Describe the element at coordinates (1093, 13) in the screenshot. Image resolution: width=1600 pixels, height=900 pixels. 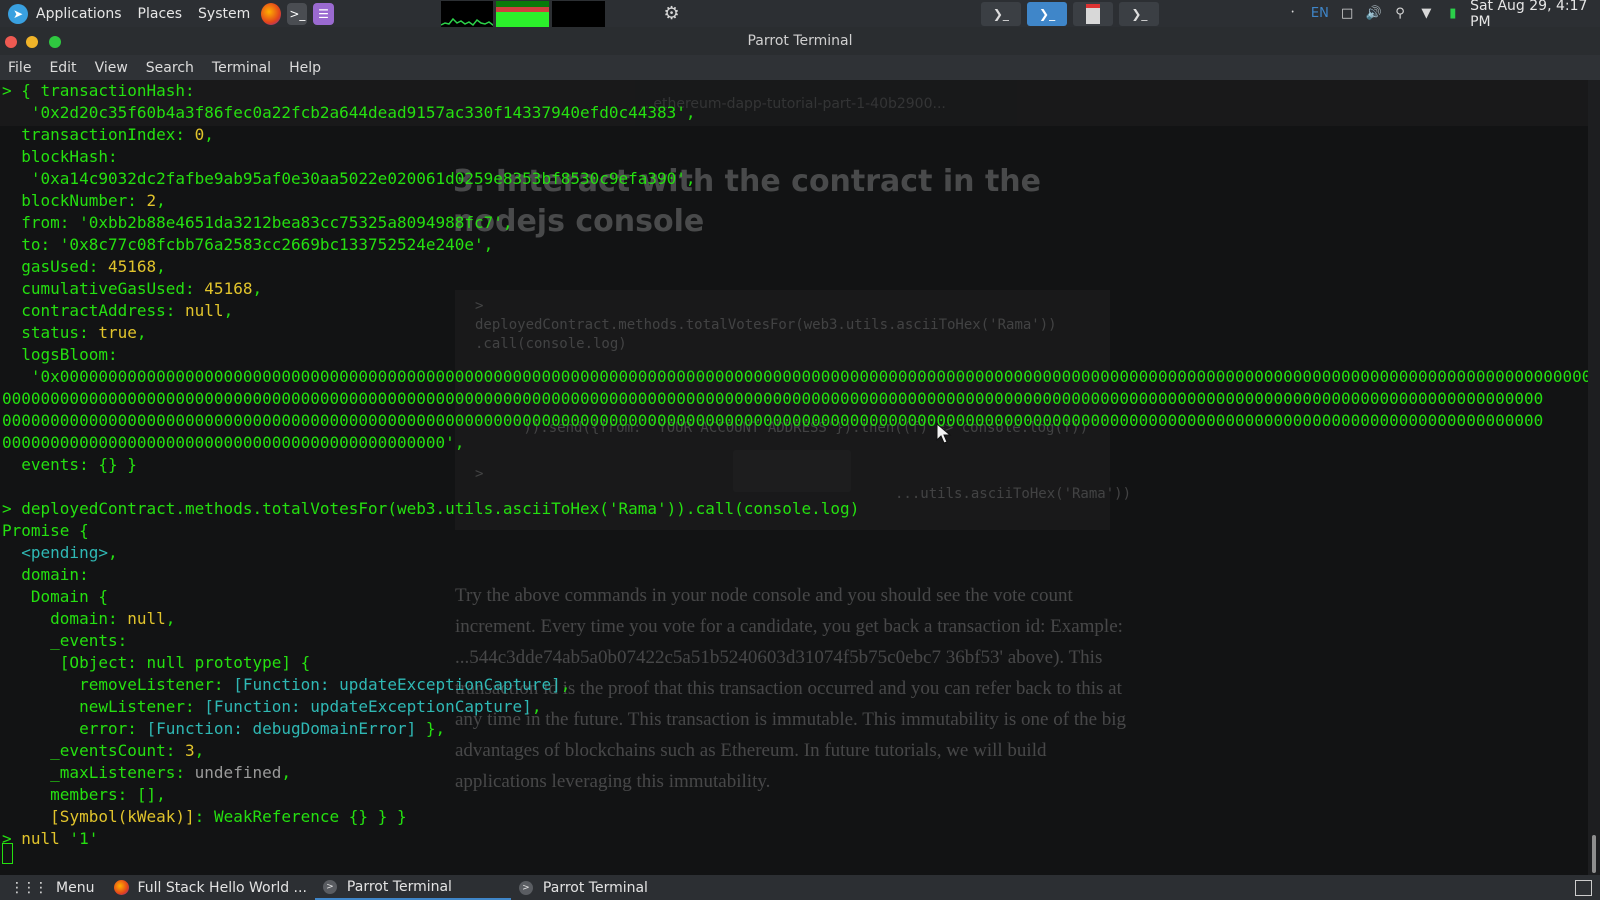
I see `taskbar-pdf-viewer` at that location.